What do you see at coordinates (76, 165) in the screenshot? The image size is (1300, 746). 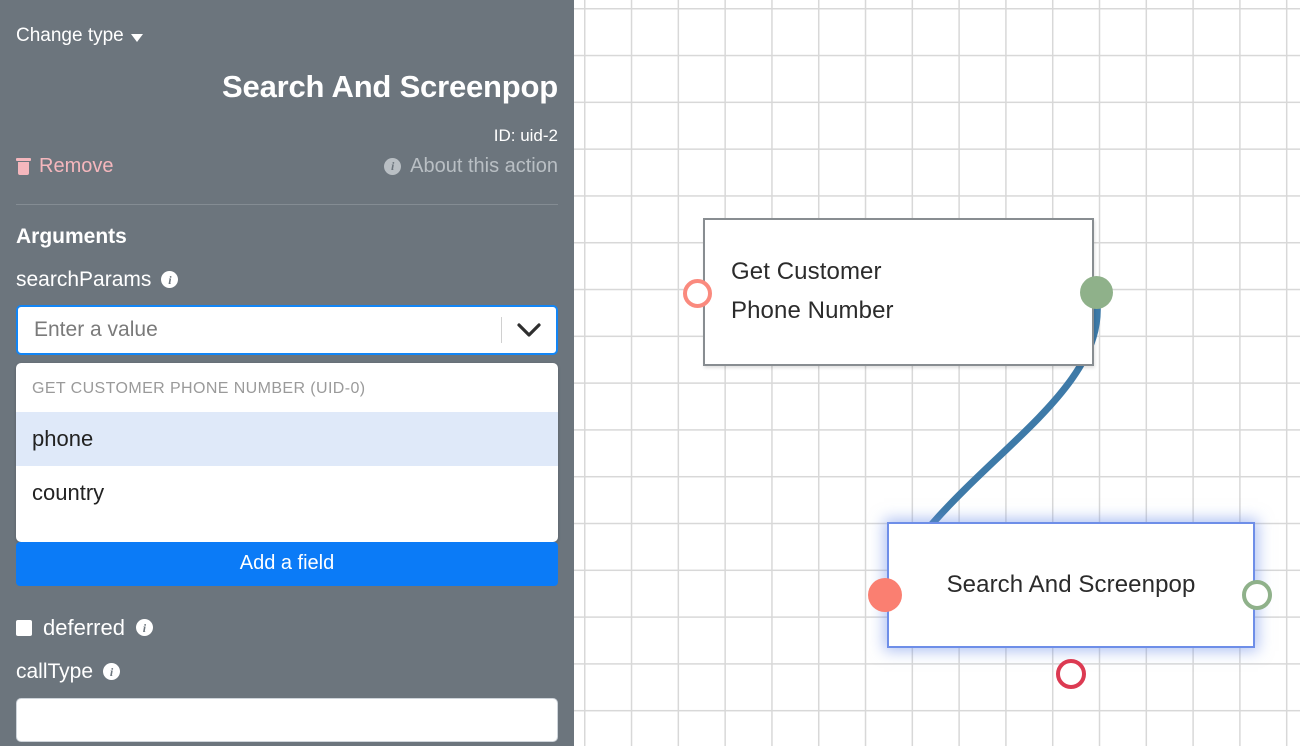 I see `remove-label: Remove` at bounding box center [76, 165].